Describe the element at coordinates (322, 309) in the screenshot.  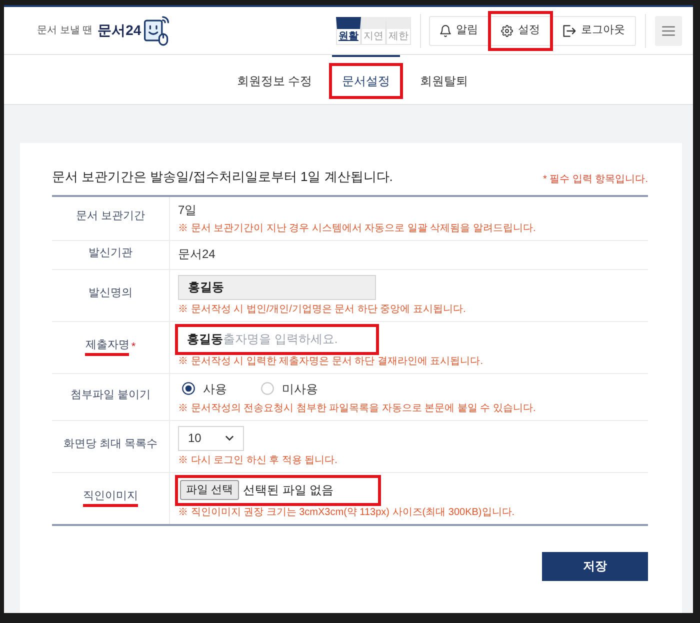
I see `help-text: ※ 문서작성 시 법인/개인/기업명은 문서 하단 중앙에 표시됩니다.` at that location.